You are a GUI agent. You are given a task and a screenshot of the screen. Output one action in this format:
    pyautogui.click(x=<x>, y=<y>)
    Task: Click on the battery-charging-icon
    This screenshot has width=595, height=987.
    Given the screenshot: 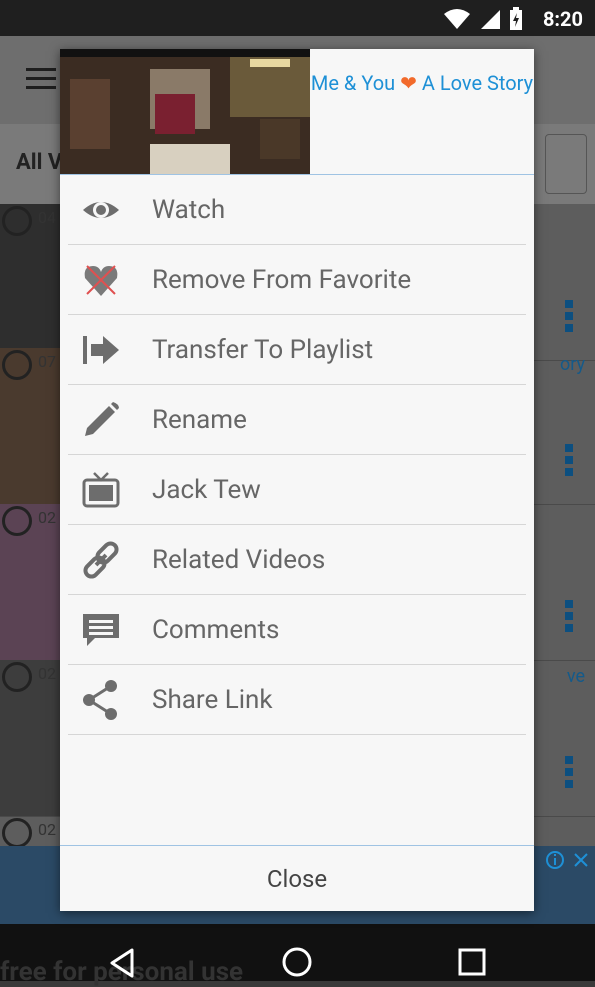 What is the action you would take?
    pyautogui.click(x=516, y=18)
    